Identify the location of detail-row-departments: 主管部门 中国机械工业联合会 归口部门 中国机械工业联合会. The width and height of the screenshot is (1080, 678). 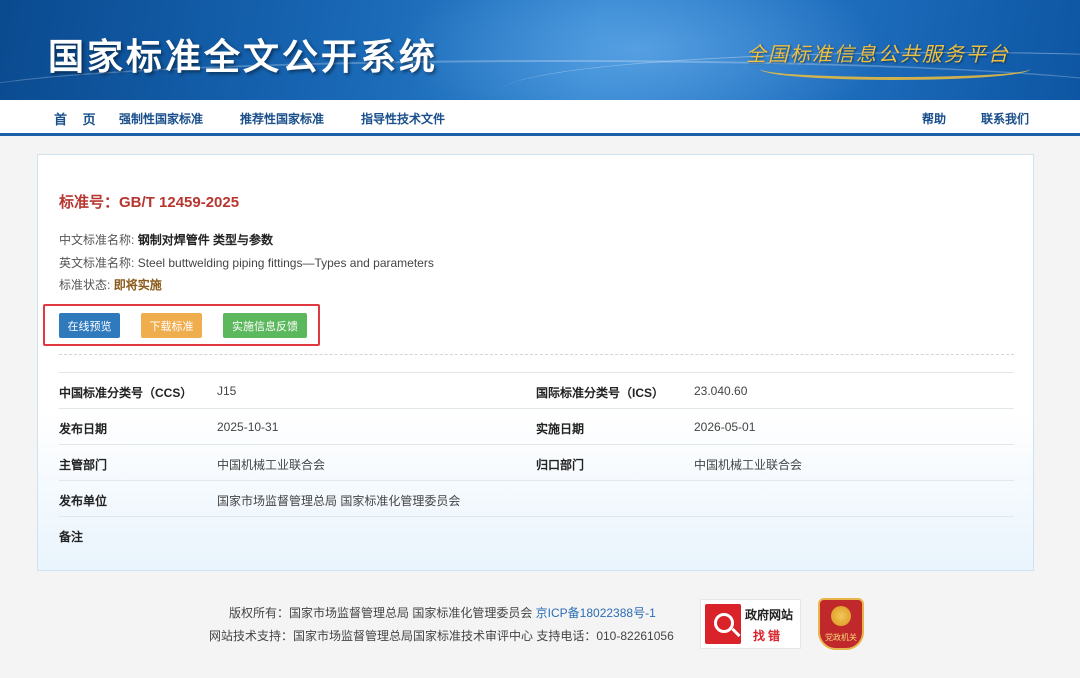
(536, 462).